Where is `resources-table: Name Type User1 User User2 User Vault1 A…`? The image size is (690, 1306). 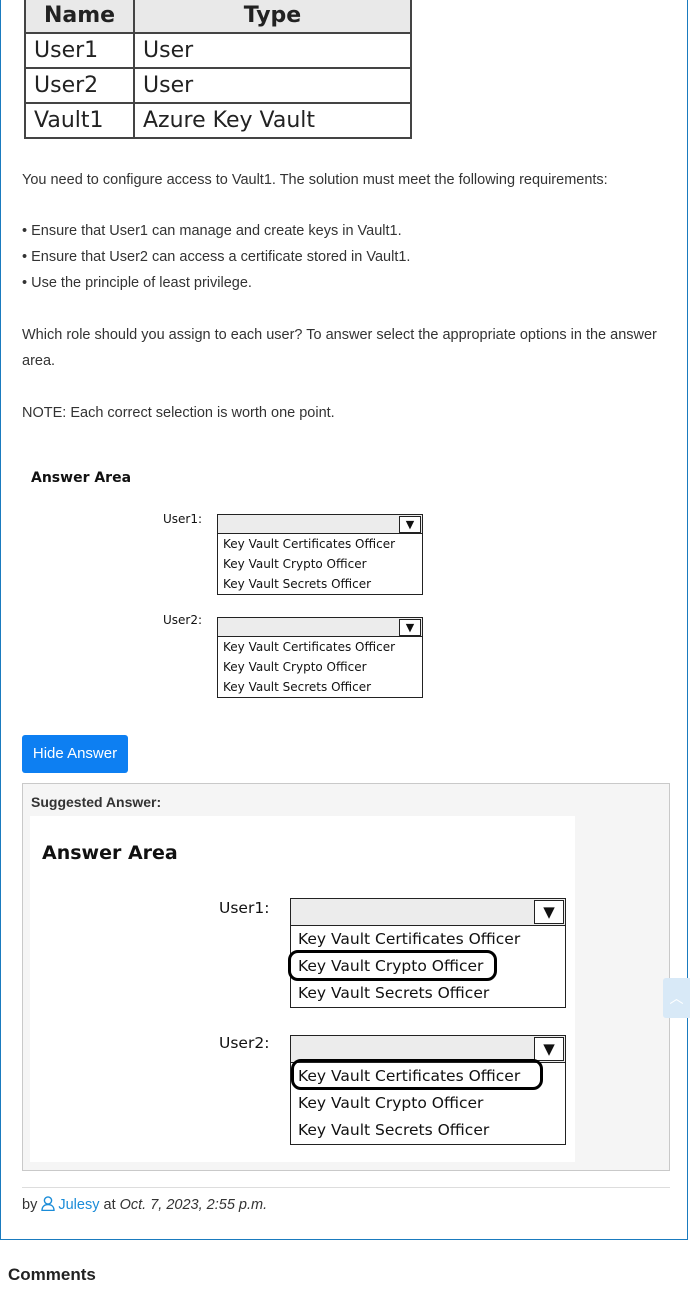
resources-table: Name Type User1 User User2 User Vault1 A… is located at coordinates (218, 69).